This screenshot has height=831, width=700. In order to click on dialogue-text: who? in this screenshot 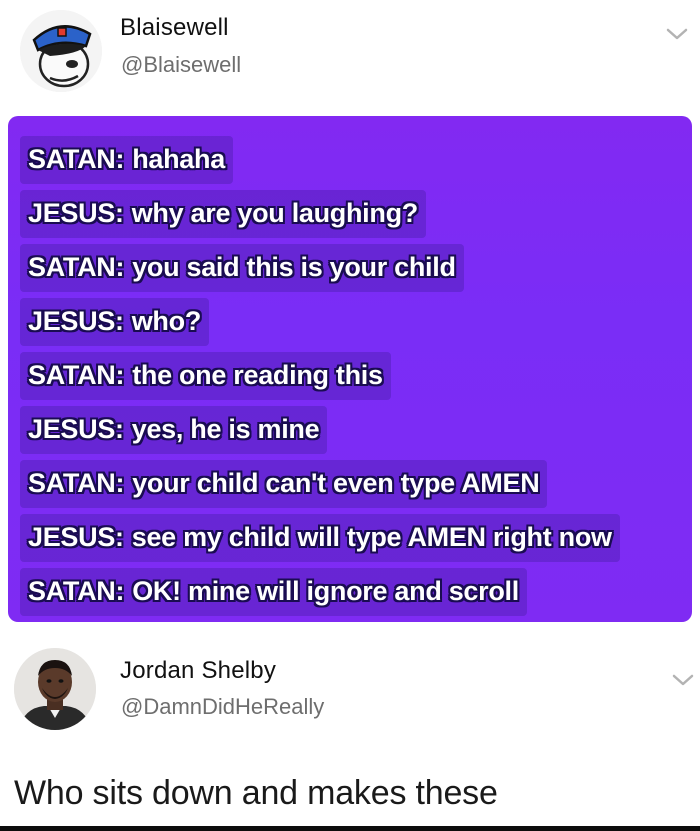, I will do `click(166, 321)`.